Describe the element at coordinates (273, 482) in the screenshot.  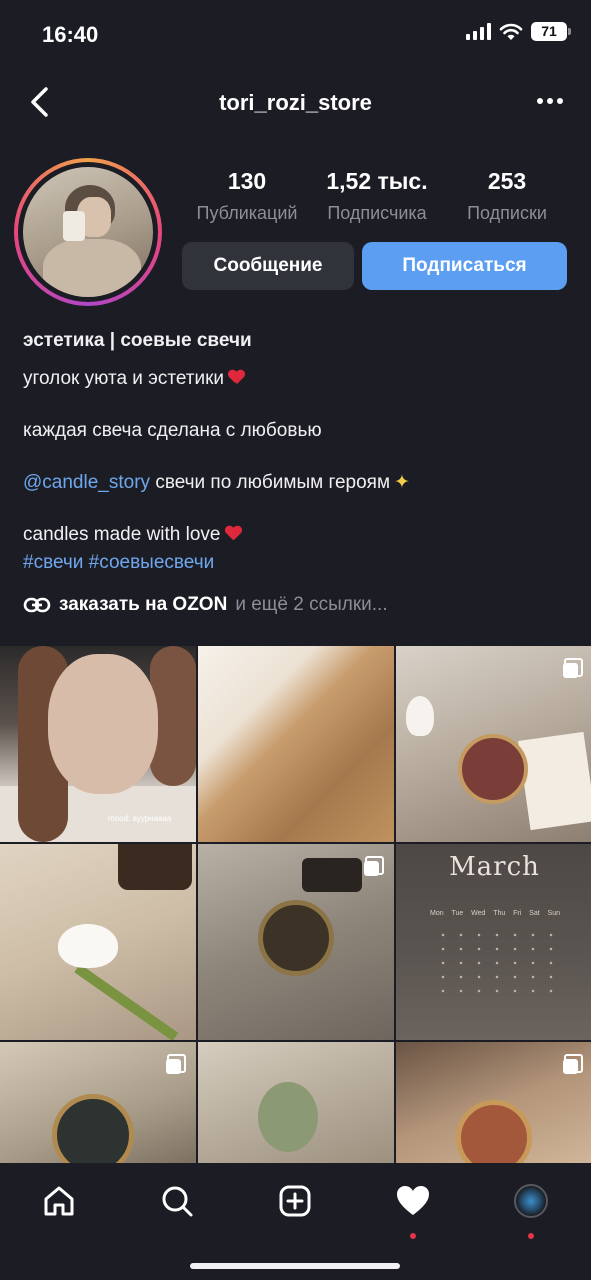
I see `bio-text: свечи по любимым героям` at that location.